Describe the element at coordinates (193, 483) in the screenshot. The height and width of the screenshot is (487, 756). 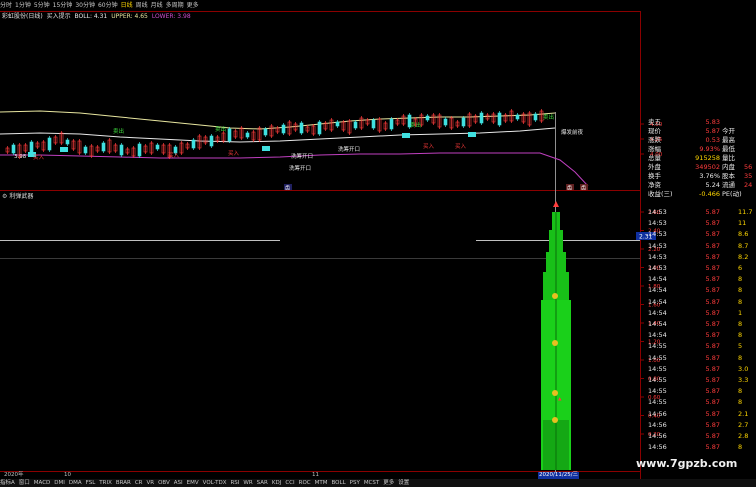
I see `indicator-tab-12: EMV` at that location.